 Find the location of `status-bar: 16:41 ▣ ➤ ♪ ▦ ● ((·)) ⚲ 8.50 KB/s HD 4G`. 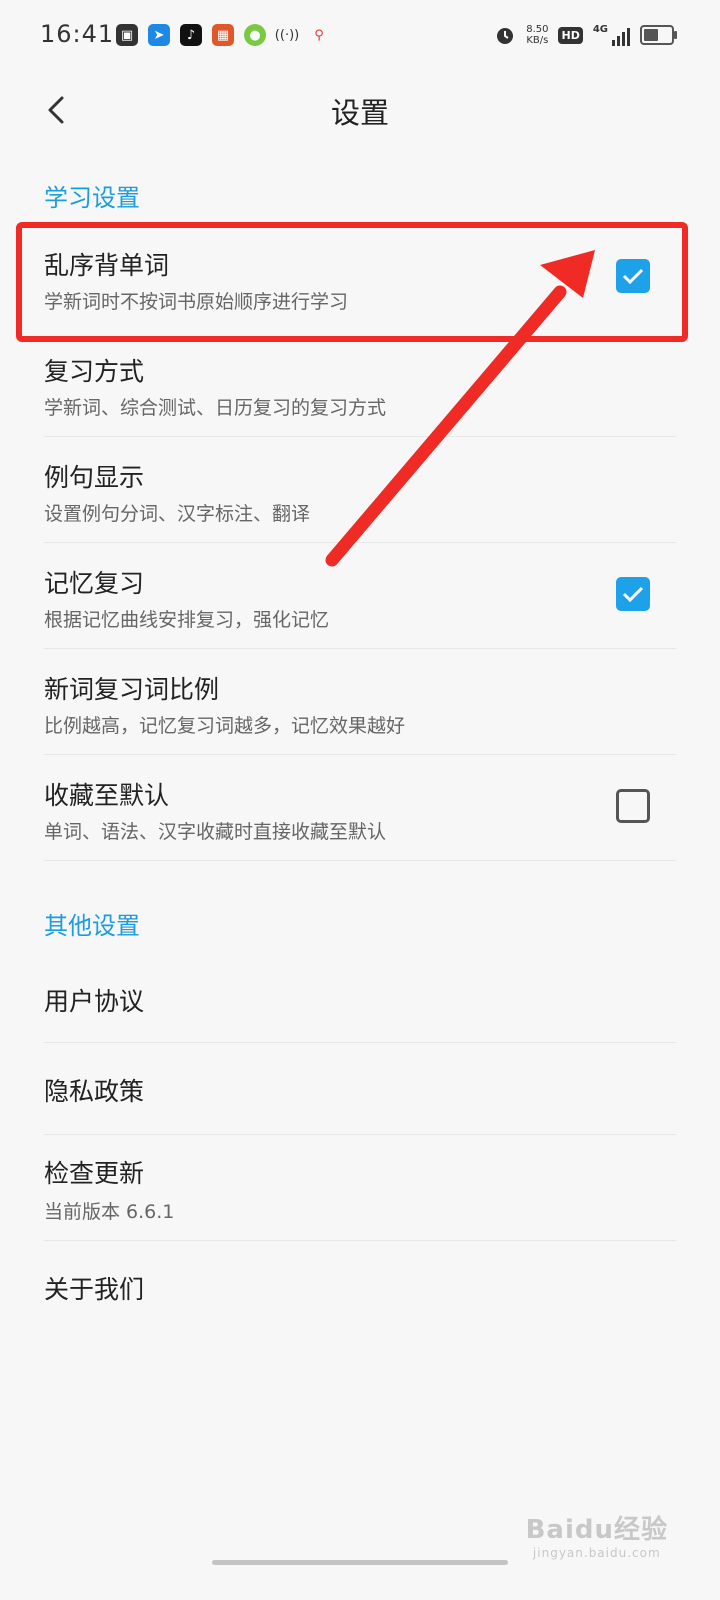

status-bar: 16:41 ▣ ➤ ♪ ▦ ● ((·)) ⚲ 8.50 KB/s HD 4G is located at coordinates (360, 36).